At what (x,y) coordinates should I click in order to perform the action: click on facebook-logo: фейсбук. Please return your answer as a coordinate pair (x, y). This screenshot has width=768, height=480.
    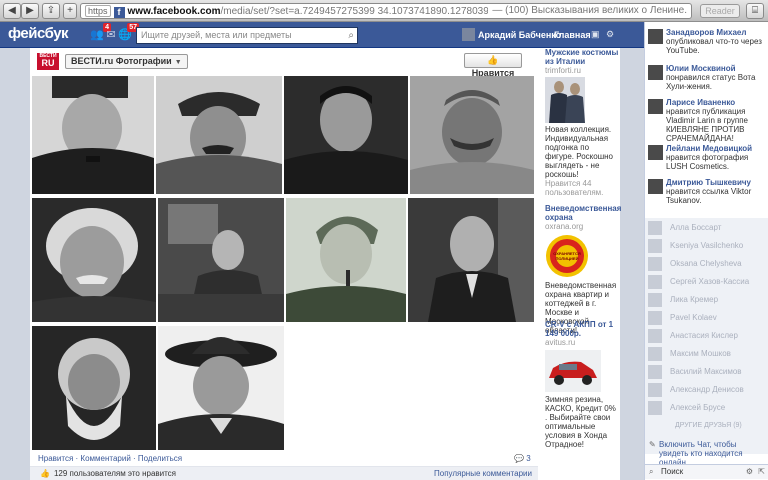
    Looking at the image, I should click on (38, 33).